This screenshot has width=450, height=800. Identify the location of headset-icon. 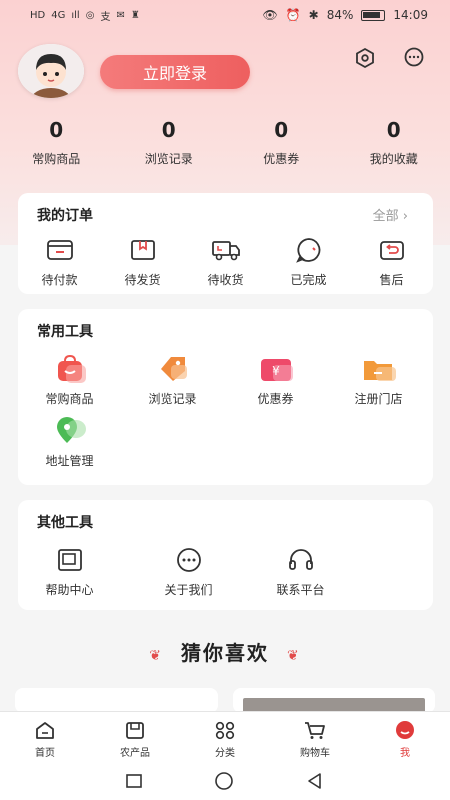
(300, 560).